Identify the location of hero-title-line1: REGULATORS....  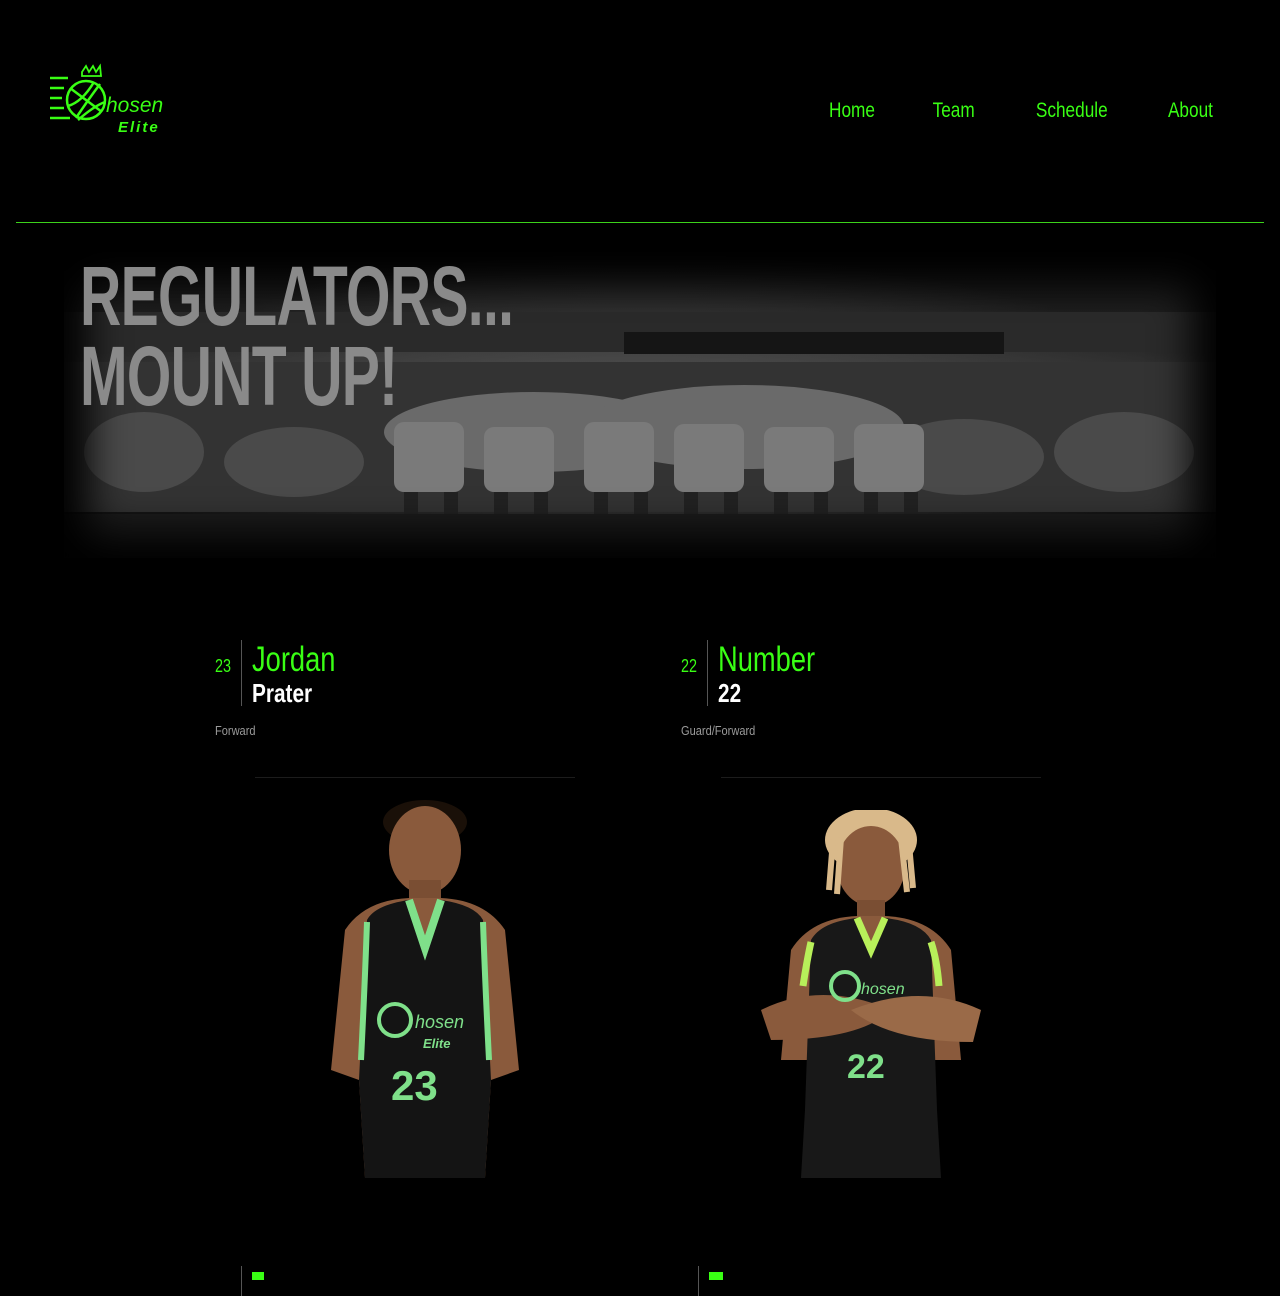
(297, 296).